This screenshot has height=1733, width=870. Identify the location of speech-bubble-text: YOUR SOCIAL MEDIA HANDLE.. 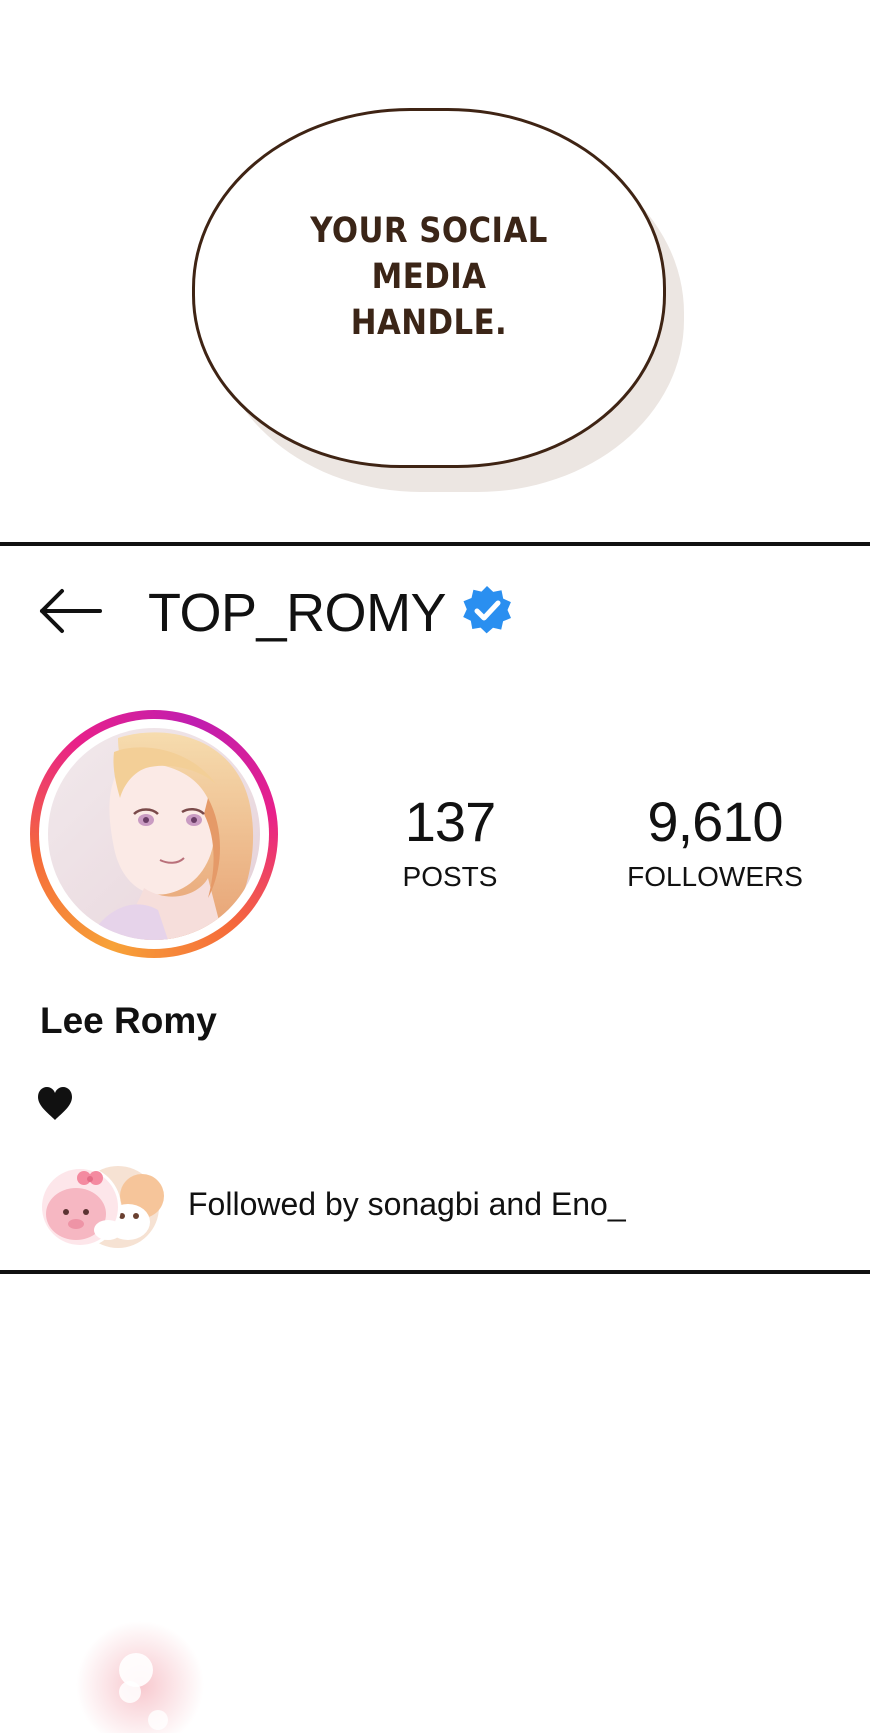
(429, 277).